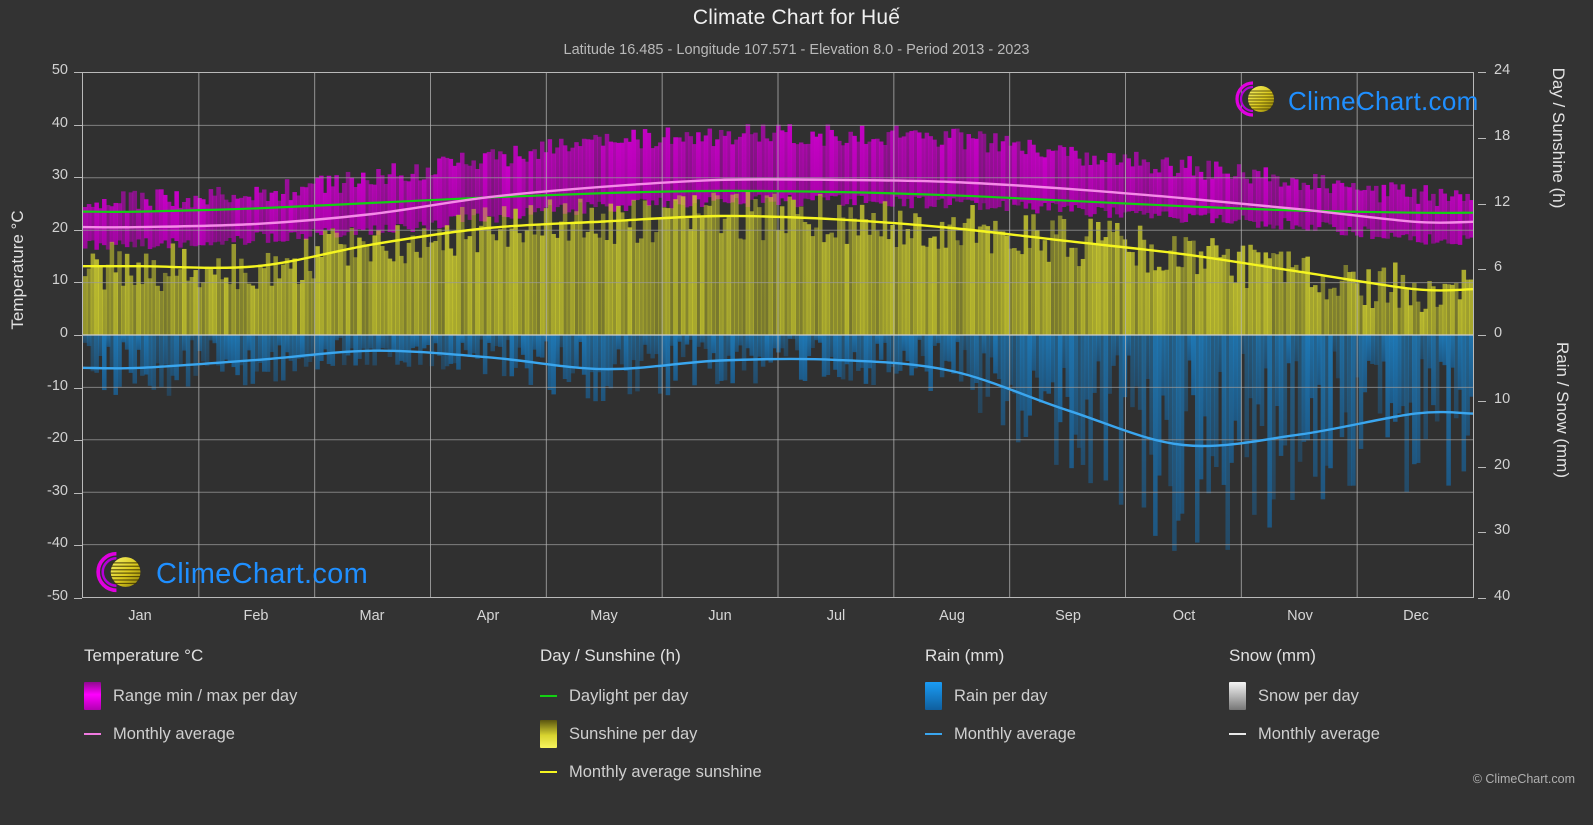 The height and width of the screenshot is (825, 1593). Describe the element at coordinates (57, 490) in the screenshot. I see `y-tick-left: -30` at that location.